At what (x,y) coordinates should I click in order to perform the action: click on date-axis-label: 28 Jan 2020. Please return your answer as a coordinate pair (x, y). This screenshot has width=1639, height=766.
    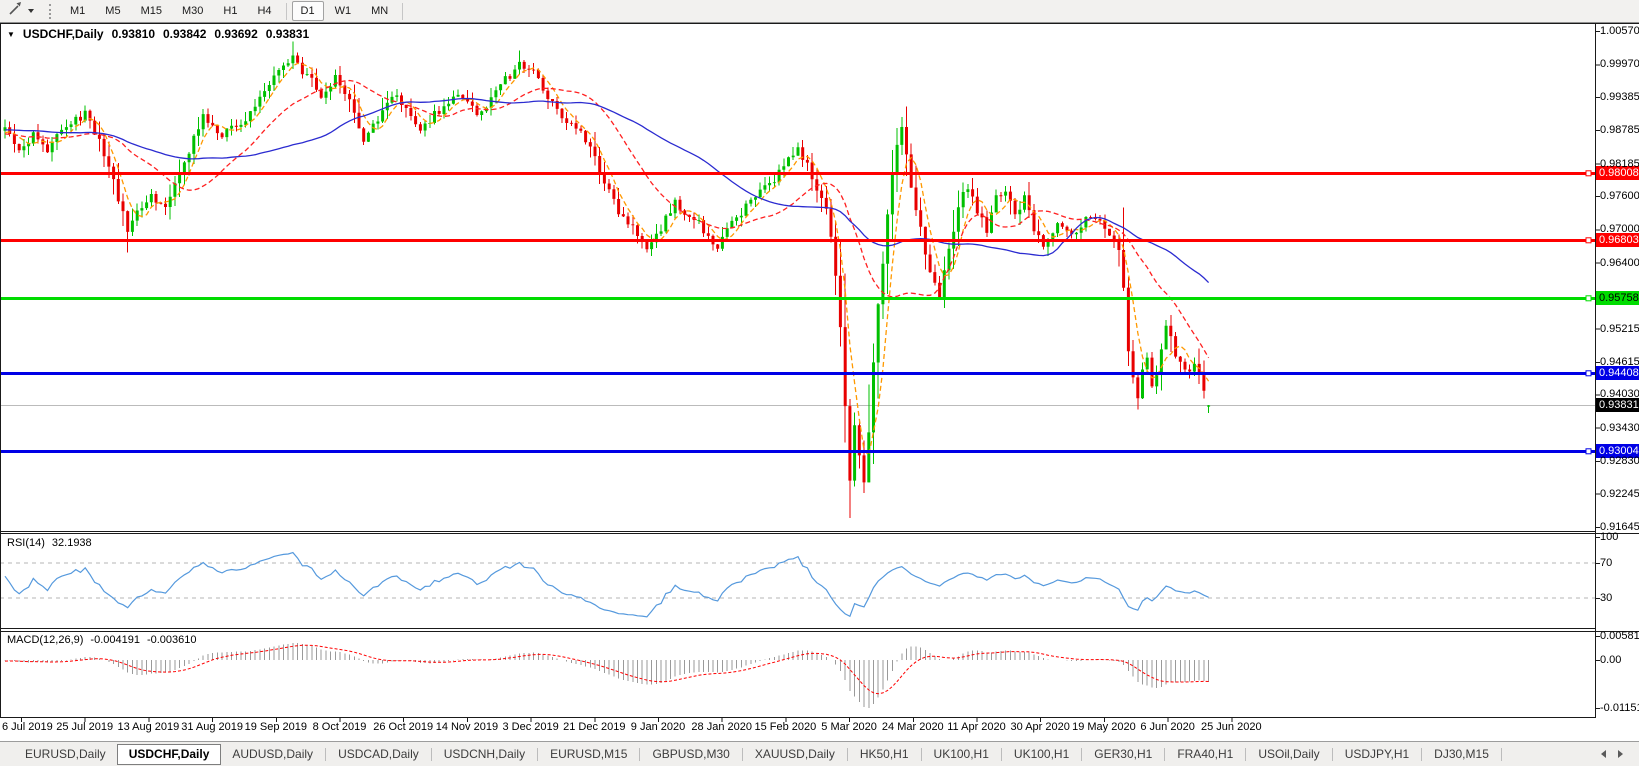
    Looking at the image, I should click on (721, 727).